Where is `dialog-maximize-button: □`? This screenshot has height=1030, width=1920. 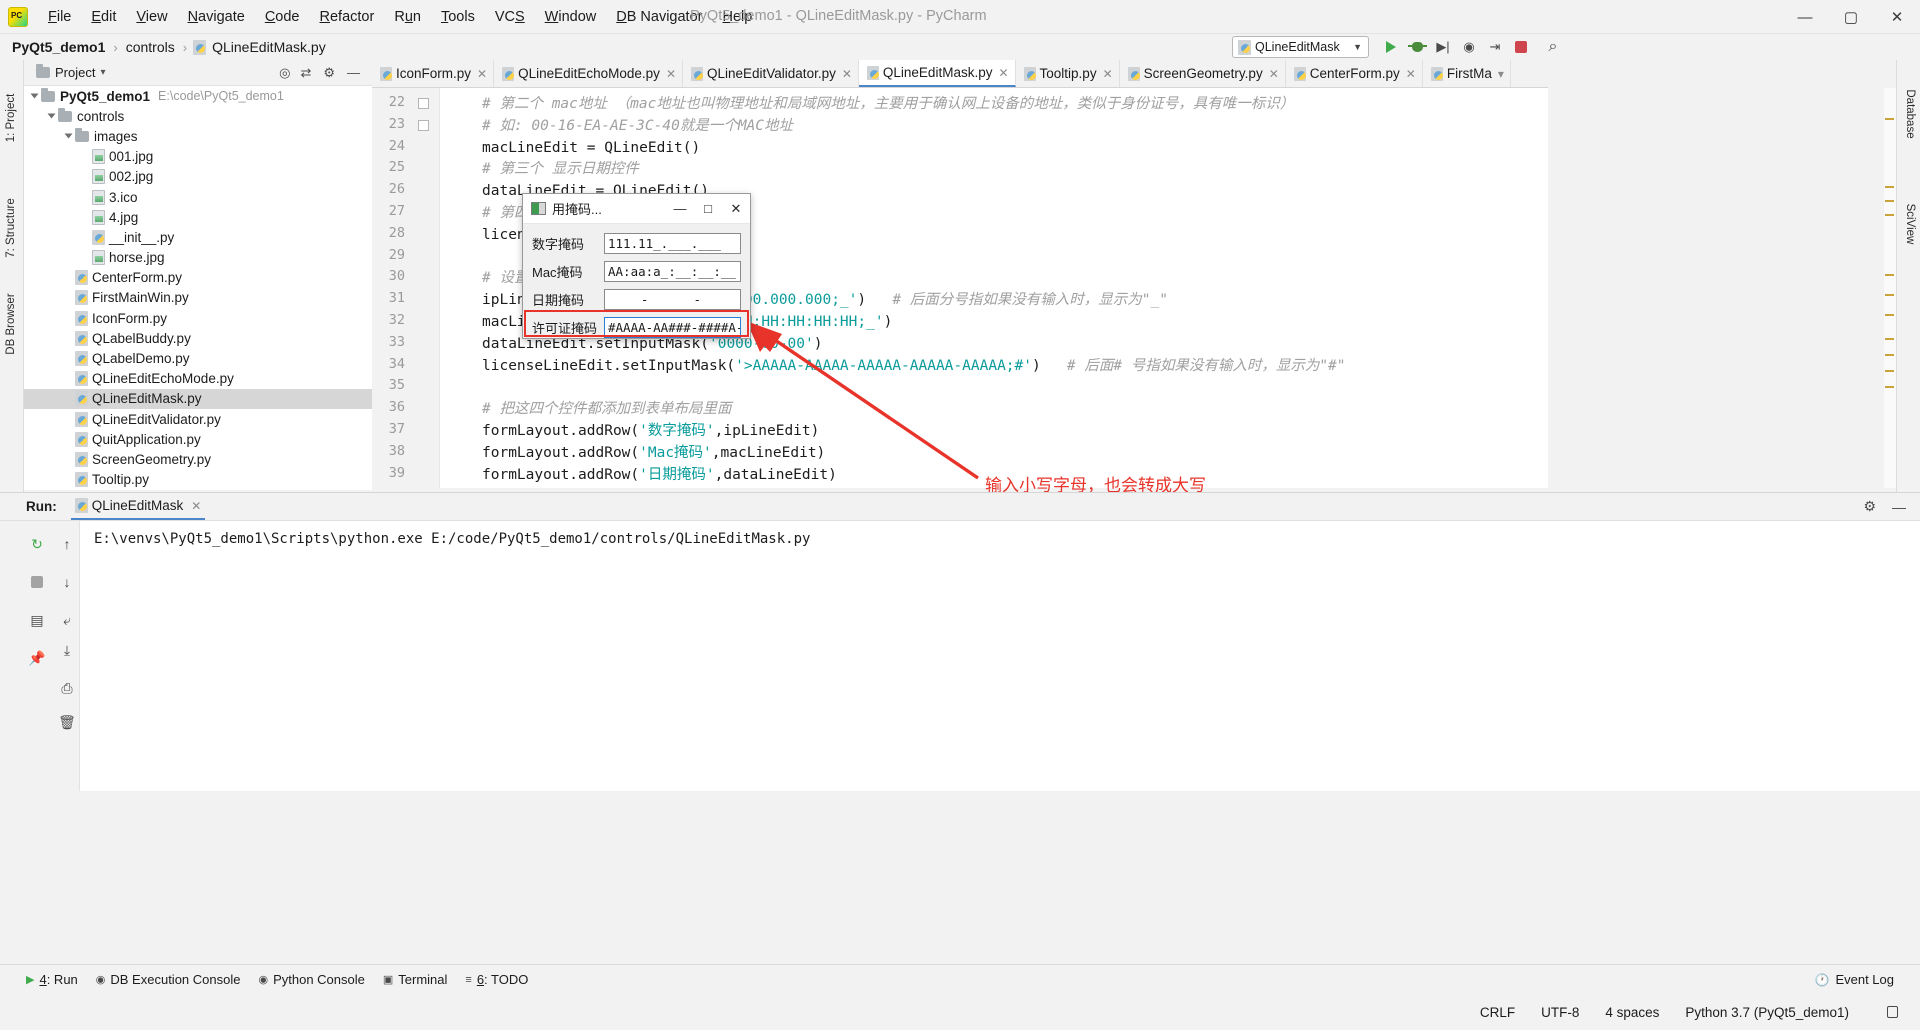
dialog-maximize-button: □ is located at coordinates (708, 208).